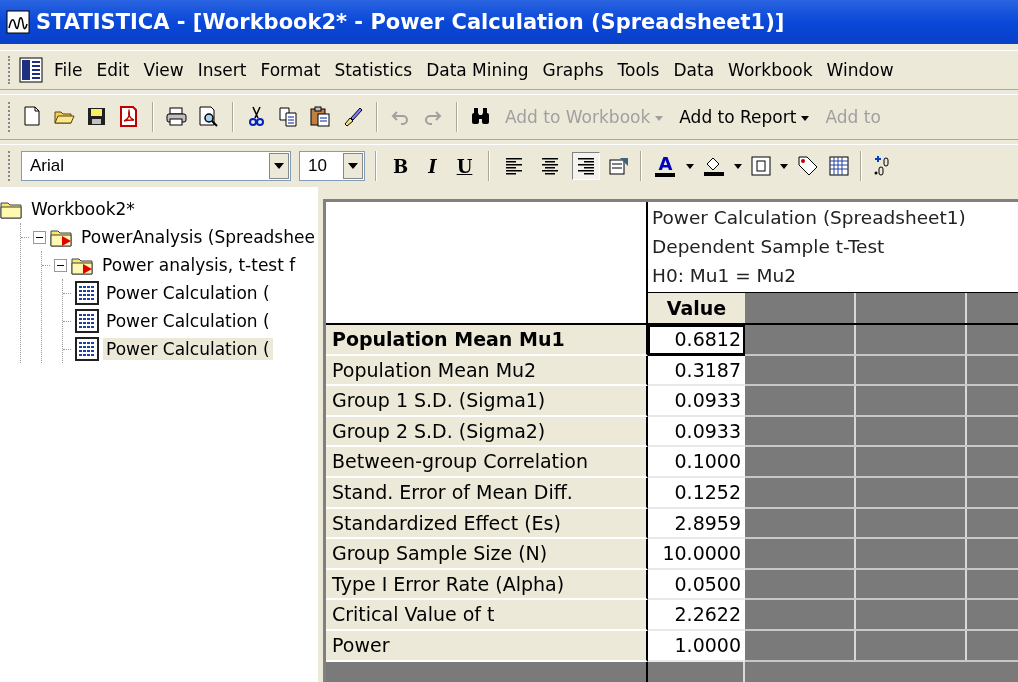 The image size is (1018, 682). Describe the element at coordinates (199, 265) in the screenshot. I see `tree-item: Power analysis, t-test f` at that location.